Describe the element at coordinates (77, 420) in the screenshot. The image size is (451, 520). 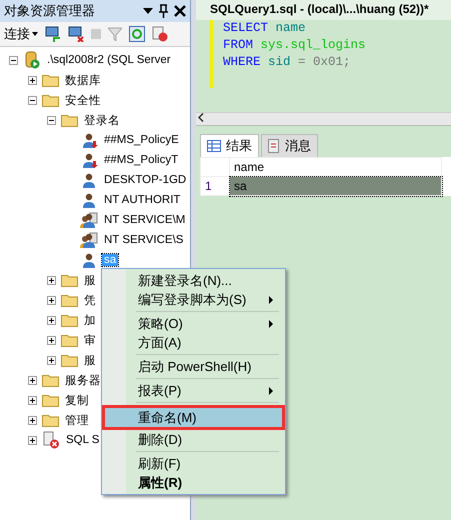
I see `tree-item: 管理` at that location.